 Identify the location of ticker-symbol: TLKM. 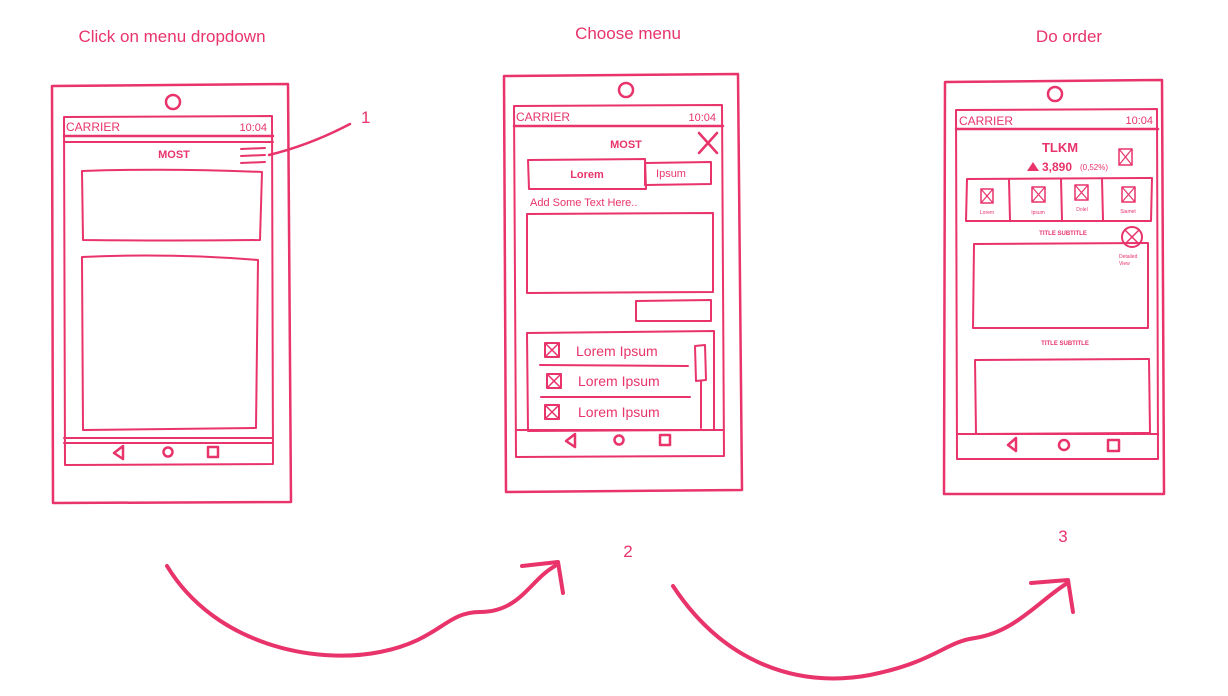
(1060, 147).